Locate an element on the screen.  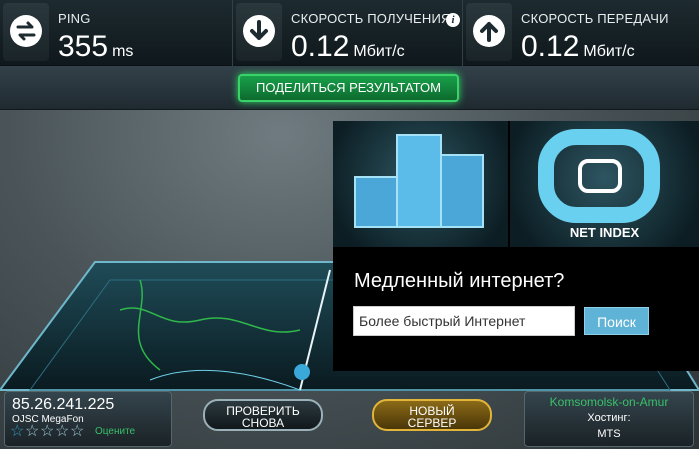
upload-stat: СКОРОСТЬ ПЕРЕДАЧИ 0.12 Мбит/с is located at coordinates (580, 33).